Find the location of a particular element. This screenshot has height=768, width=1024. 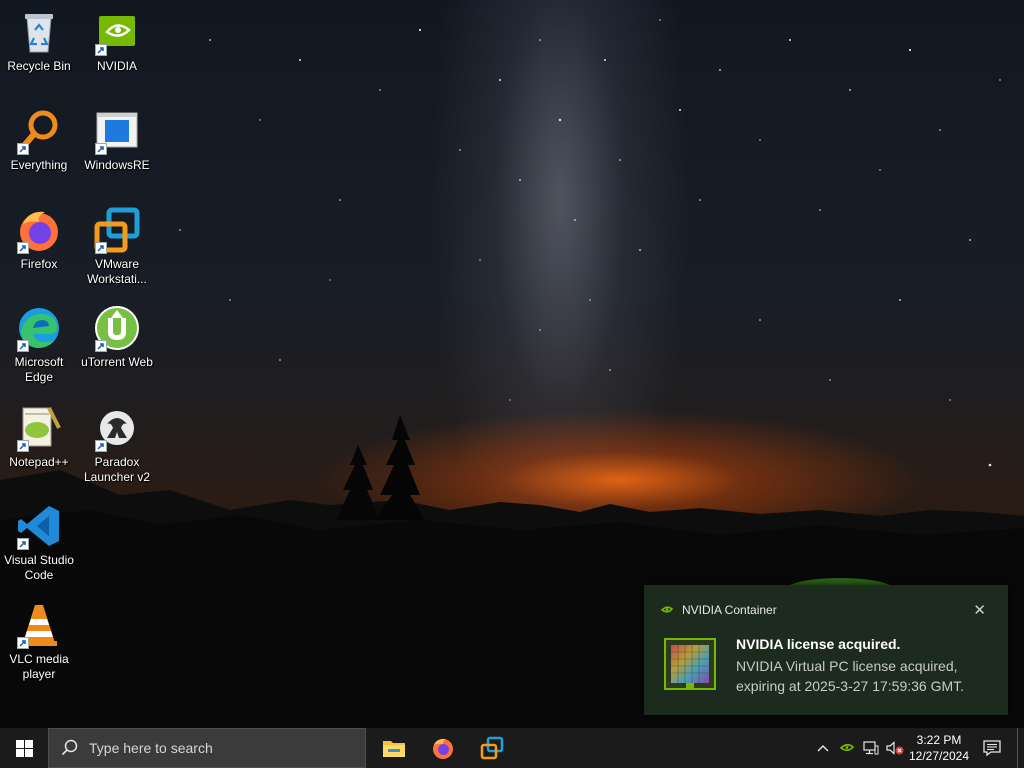

desktop-icon-recycle-bin: Recycle Bin is located at coordinates (39, 41).